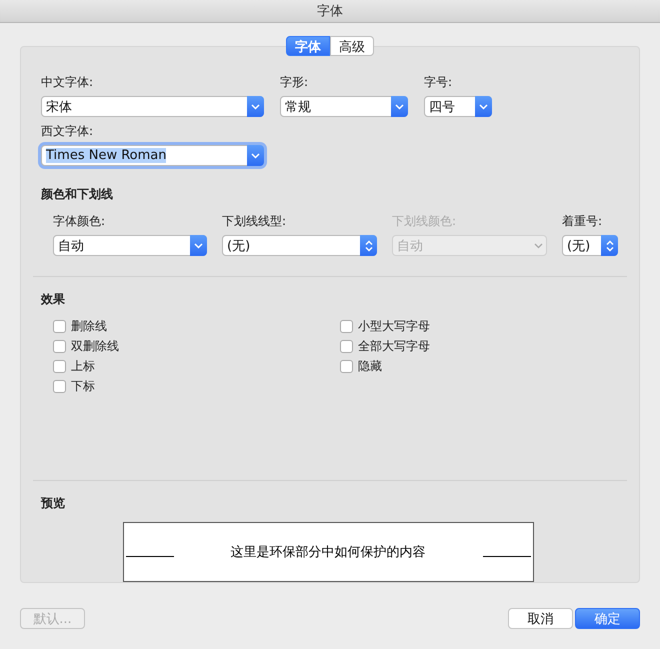 This screenshot has width=660, height=649. I want to click on dropdown: Times New Roman, so click(152, 155).